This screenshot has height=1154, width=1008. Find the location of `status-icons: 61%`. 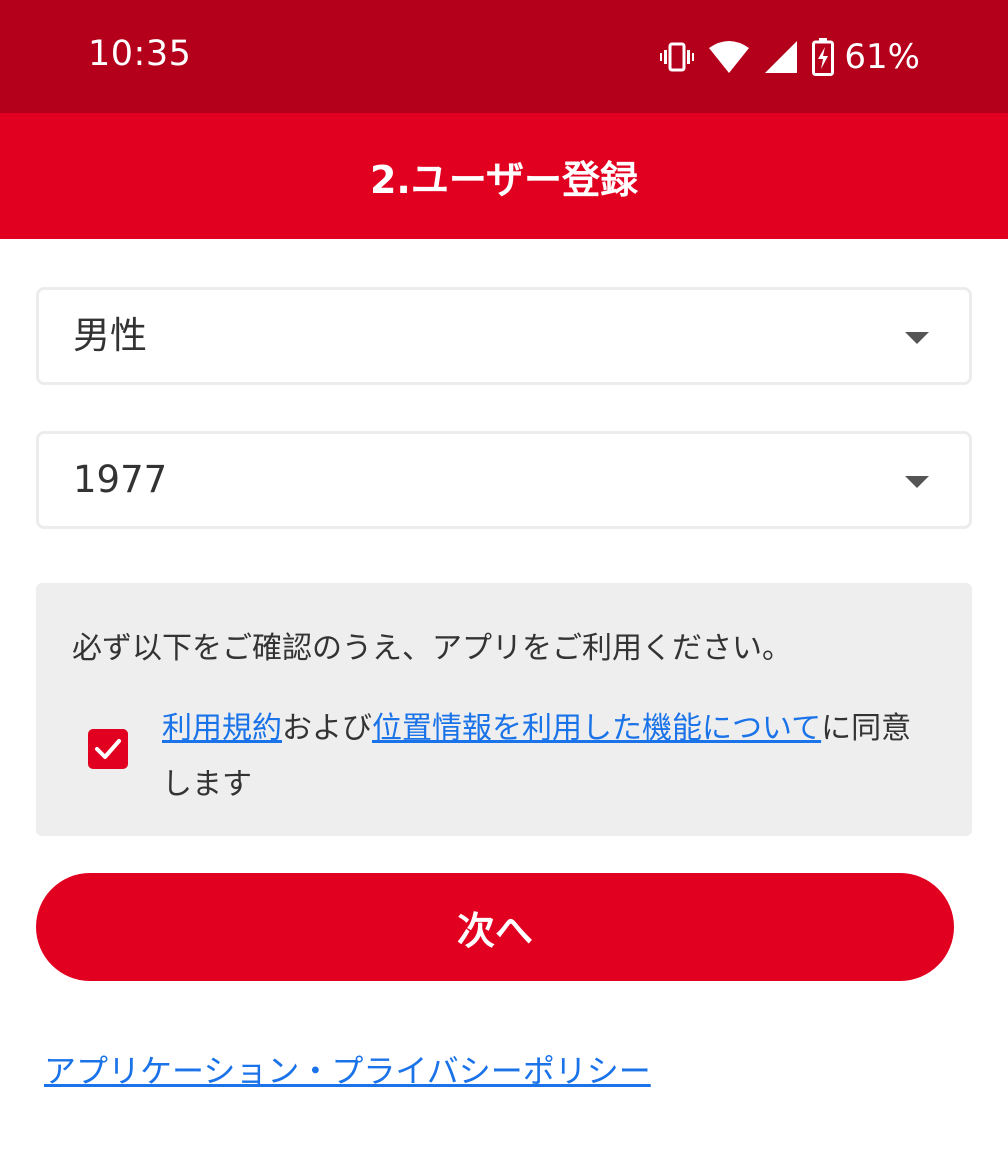

status-icons: 61% is located at coordinates (790, 57).